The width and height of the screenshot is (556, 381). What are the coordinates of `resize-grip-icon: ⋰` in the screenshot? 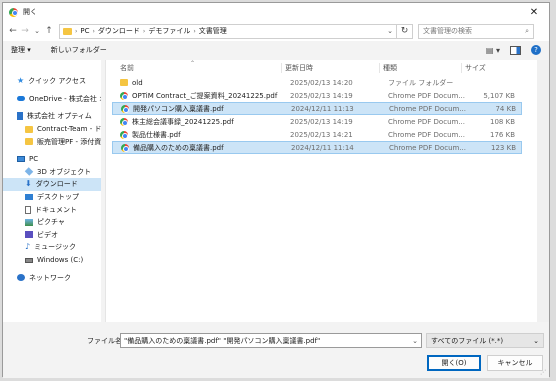 It's located at (543, 372).